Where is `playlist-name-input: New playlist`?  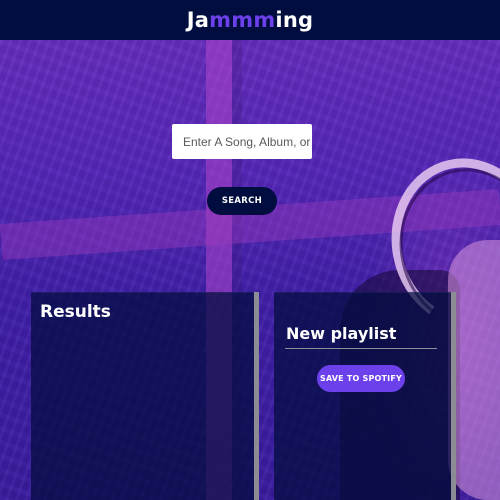
playlist-name-input: New playlist is located at coordinates (341, 333).